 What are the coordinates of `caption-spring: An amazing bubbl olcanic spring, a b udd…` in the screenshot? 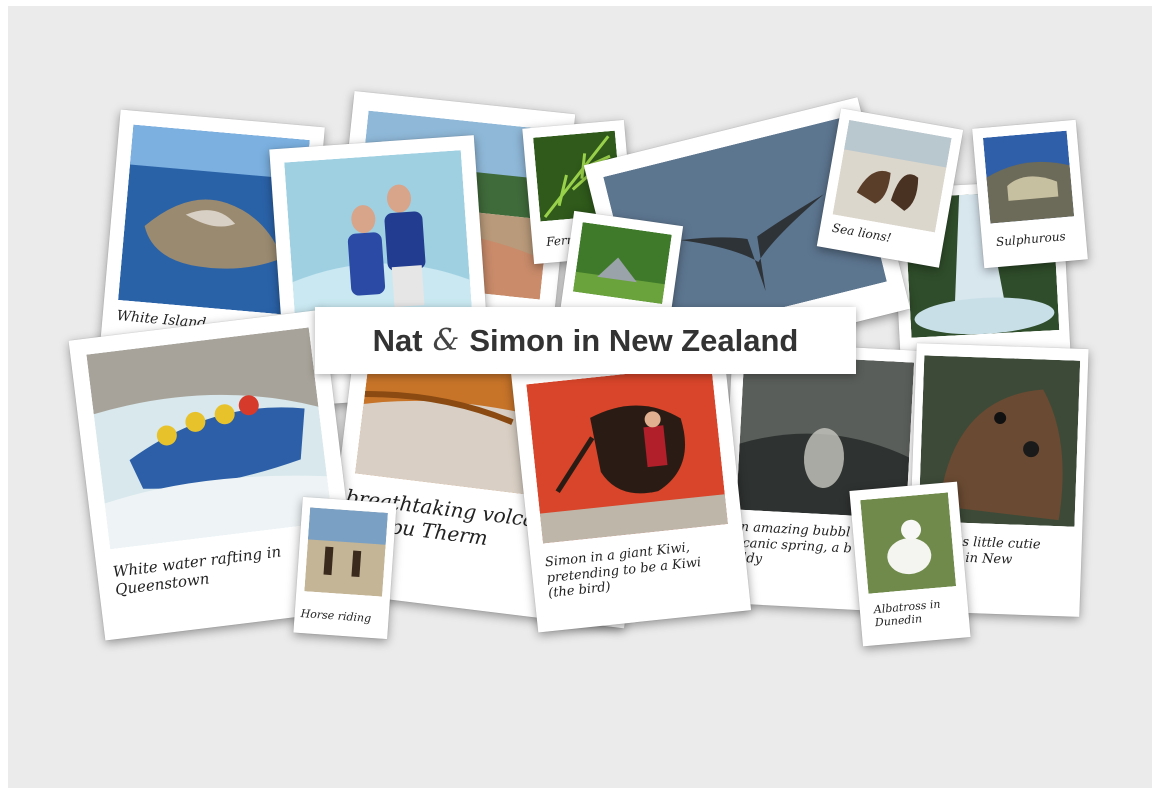 It's located at (791, 543).